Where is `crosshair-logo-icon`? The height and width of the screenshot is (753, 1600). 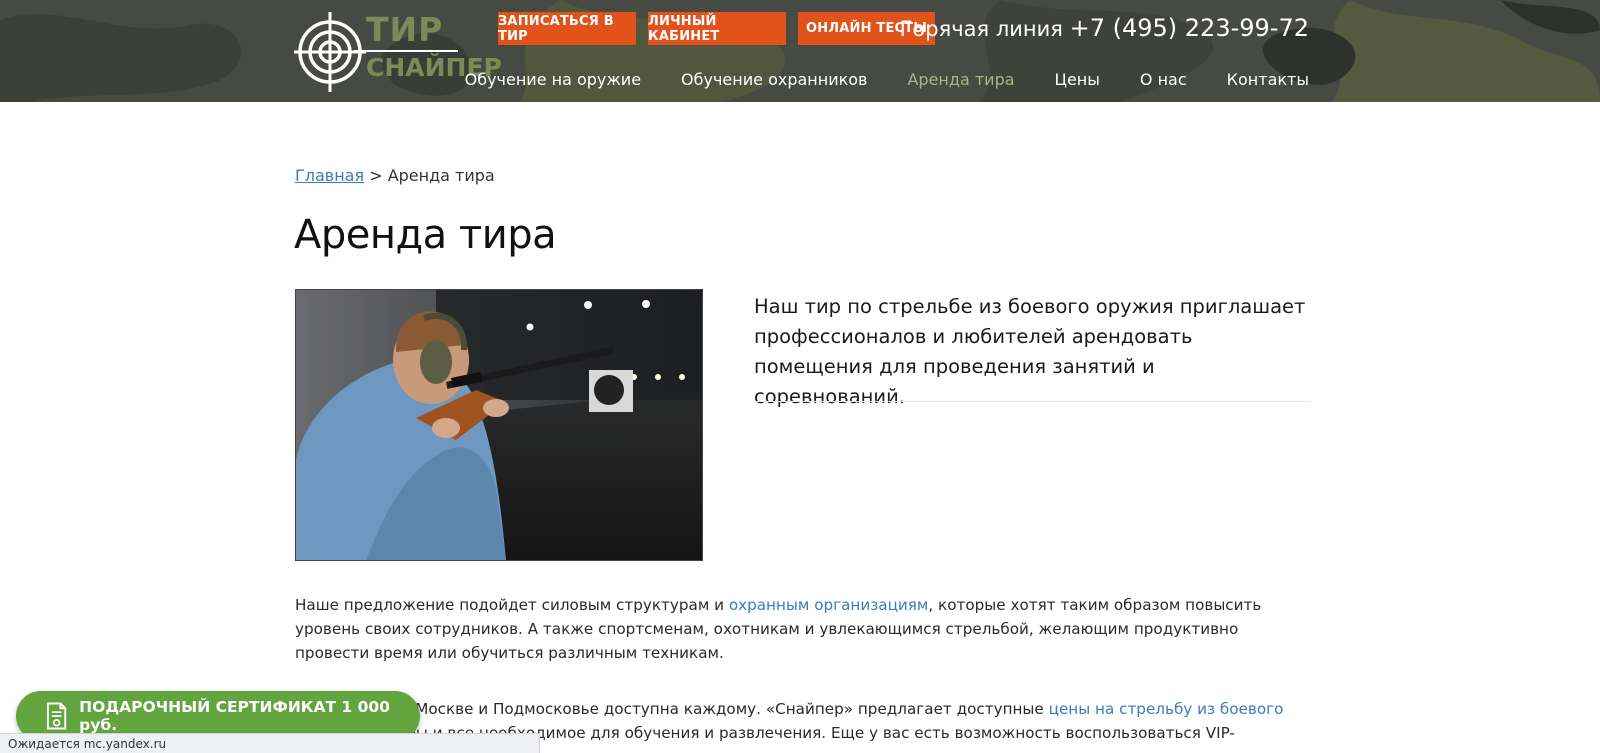
crosshair-logo-icon is located at coordinates (330, 52).